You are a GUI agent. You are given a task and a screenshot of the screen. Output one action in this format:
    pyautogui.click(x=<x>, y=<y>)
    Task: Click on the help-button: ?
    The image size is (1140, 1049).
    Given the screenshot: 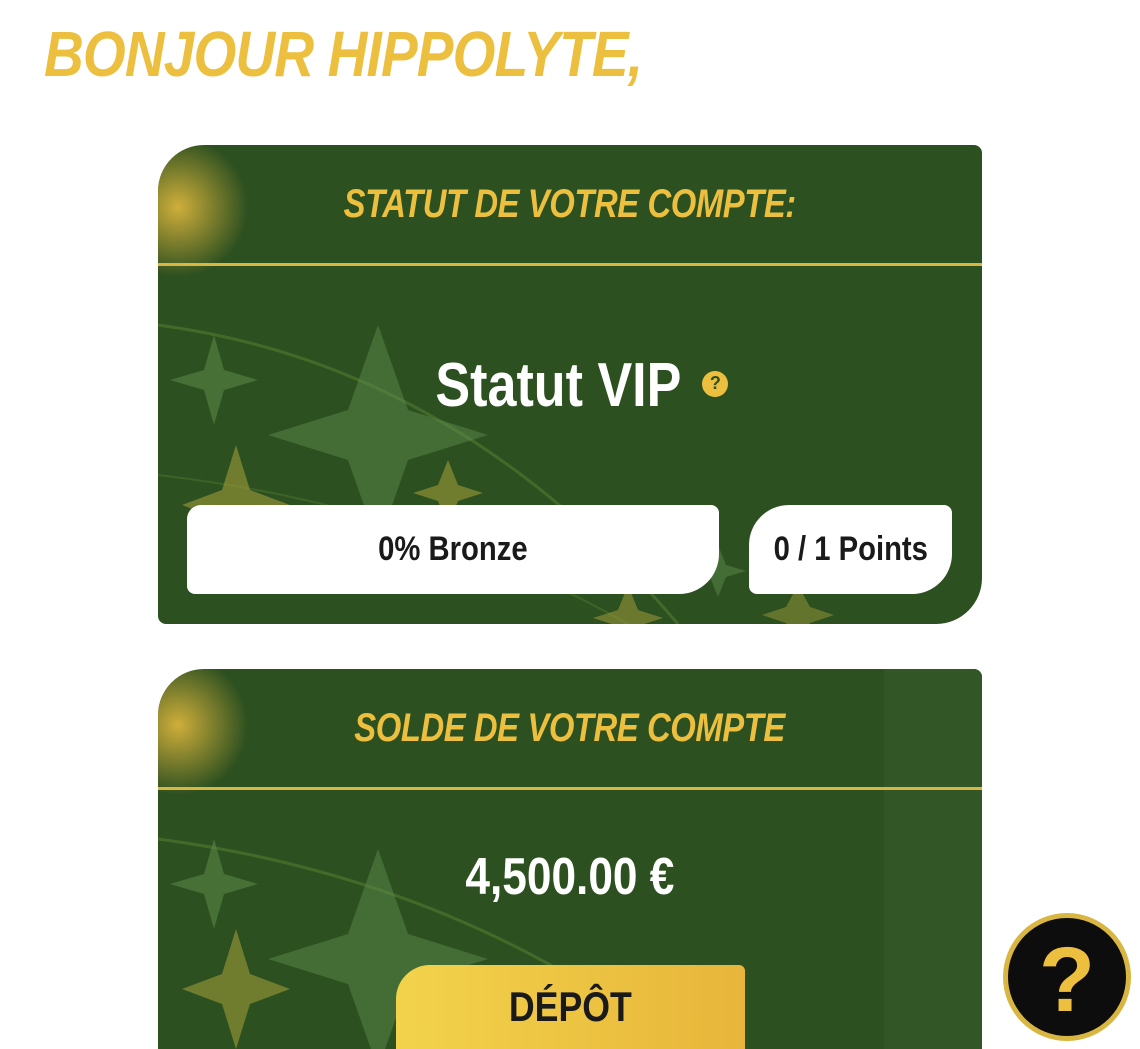 What is the action you would take?
    pyautogui.click(x=1067, y=977)
    